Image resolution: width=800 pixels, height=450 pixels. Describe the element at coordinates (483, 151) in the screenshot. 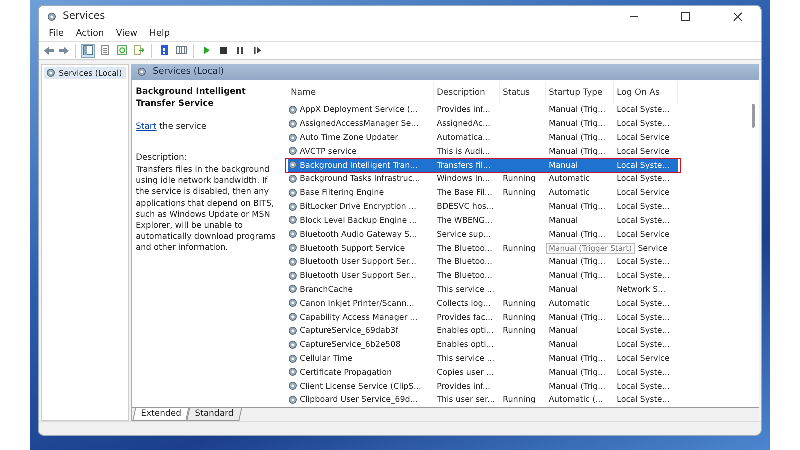

I see `service-row: AVCTP service This is Audi... Manual (Trig... Local Service` at that location.